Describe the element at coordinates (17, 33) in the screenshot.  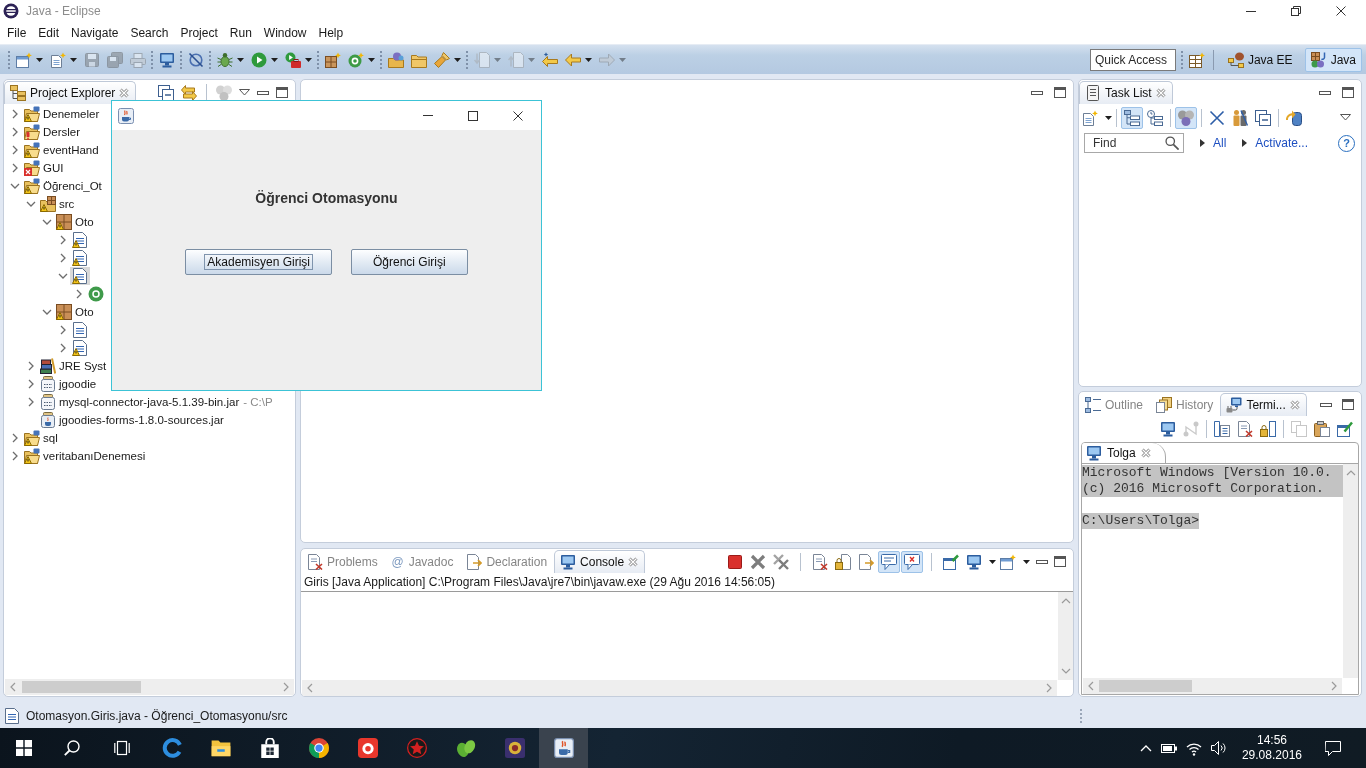
I see `menu-item: File` at that location.